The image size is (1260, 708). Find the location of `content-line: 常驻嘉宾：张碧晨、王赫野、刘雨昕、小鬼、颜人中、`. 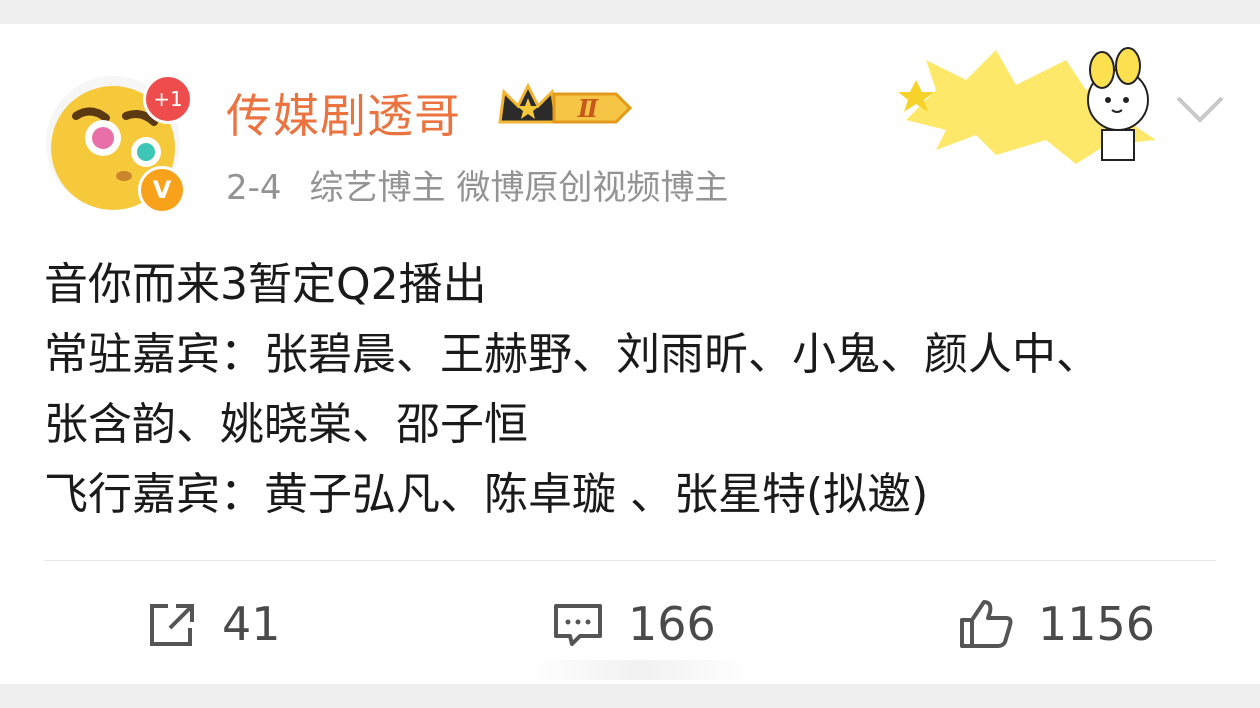

content-line: 常驻嘉宾：张碧晨、王赫野、刘雨昕、小鬼、颜人中、 is located at coordinates (572, 354).